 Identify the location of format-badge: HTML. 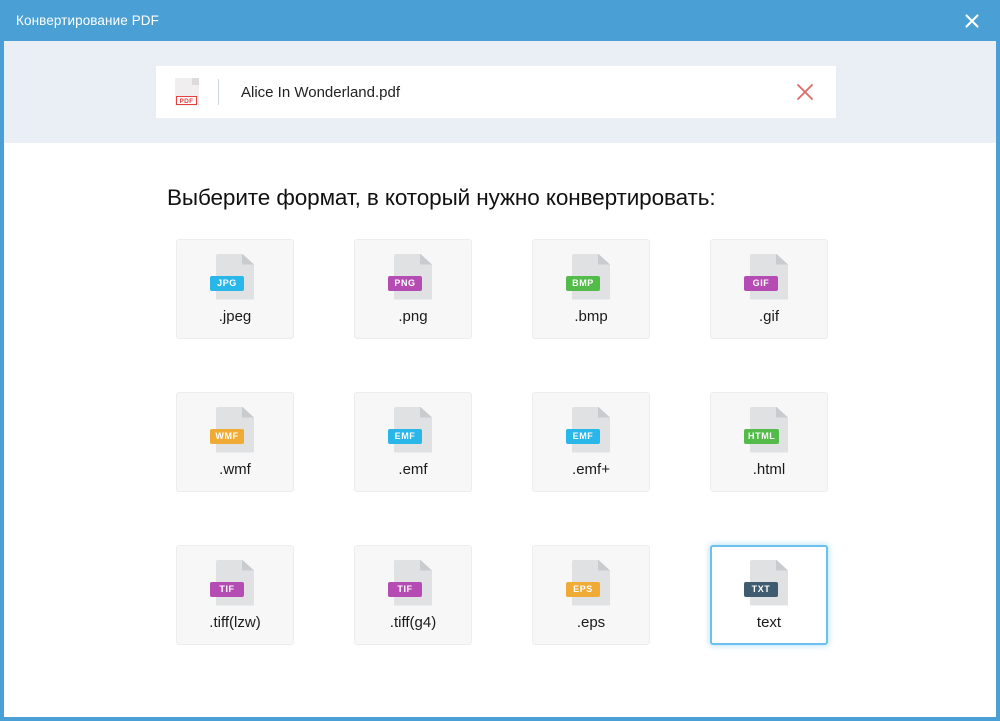
(762, 436).